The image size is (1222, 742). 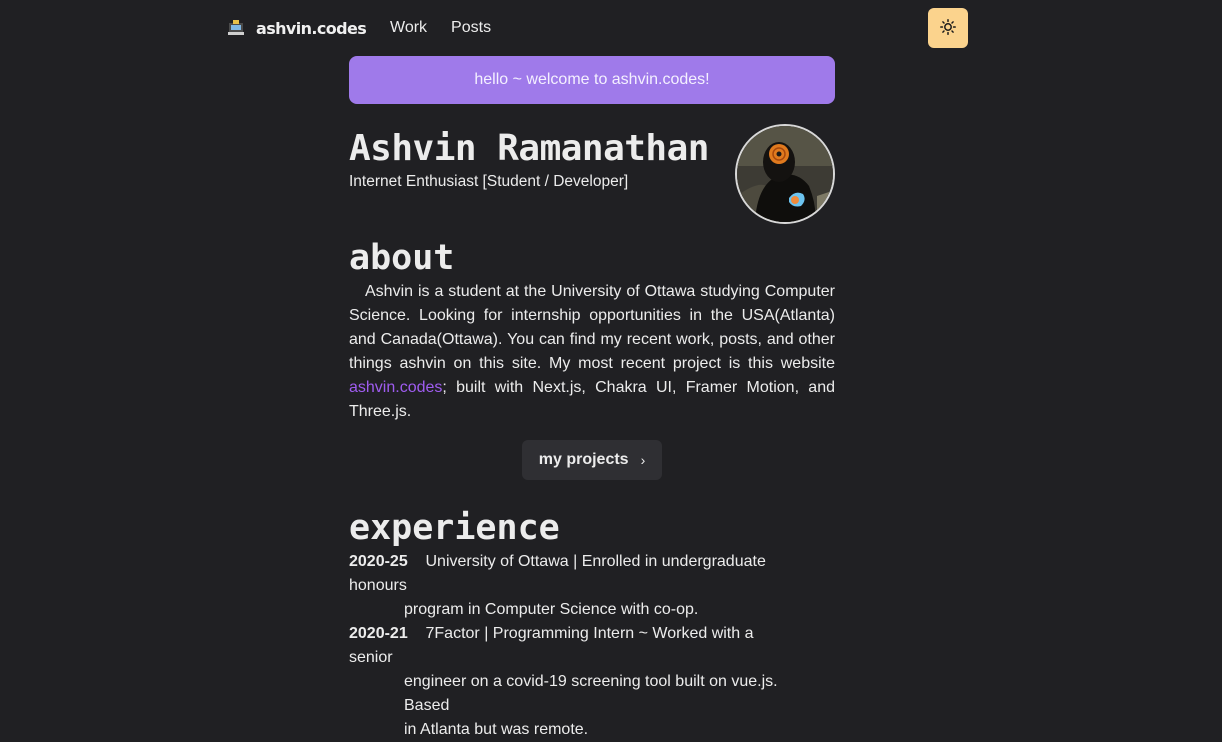 I want to click on avatar, so click(x=785, y=174).